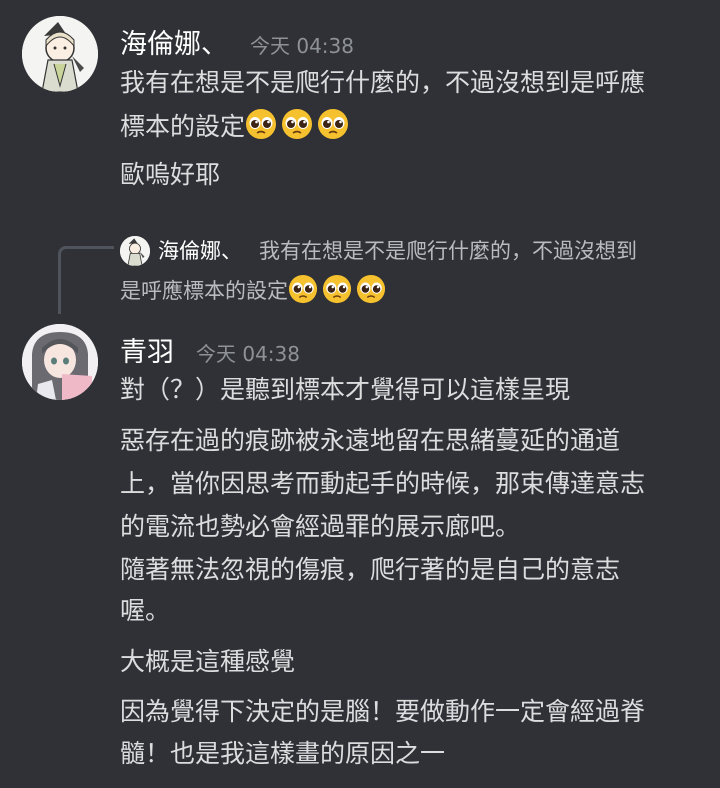 The width and height of the screenshot is (720, 788). What do you see at coordinates (345, 389) in the screenshot?
I see `message-line: 對（？）是聽到標本才覺得可以這樣呈現` at bounding box center [345, 389].